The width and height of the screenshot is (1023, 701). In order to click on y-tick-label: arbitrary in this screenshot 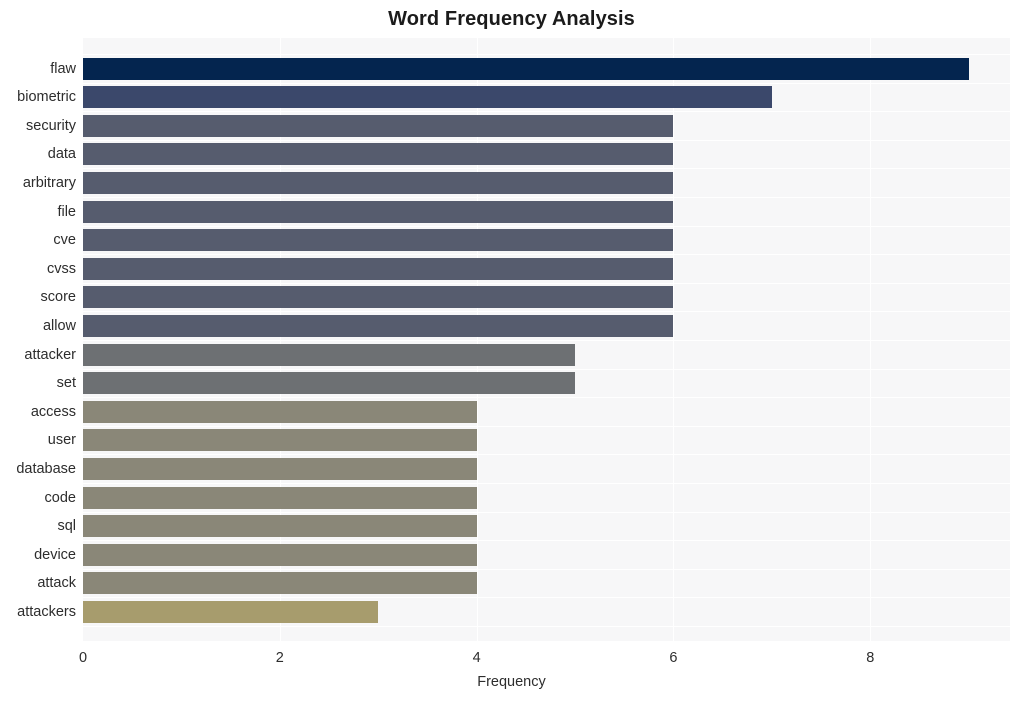, I will do `click(49, 182)`.